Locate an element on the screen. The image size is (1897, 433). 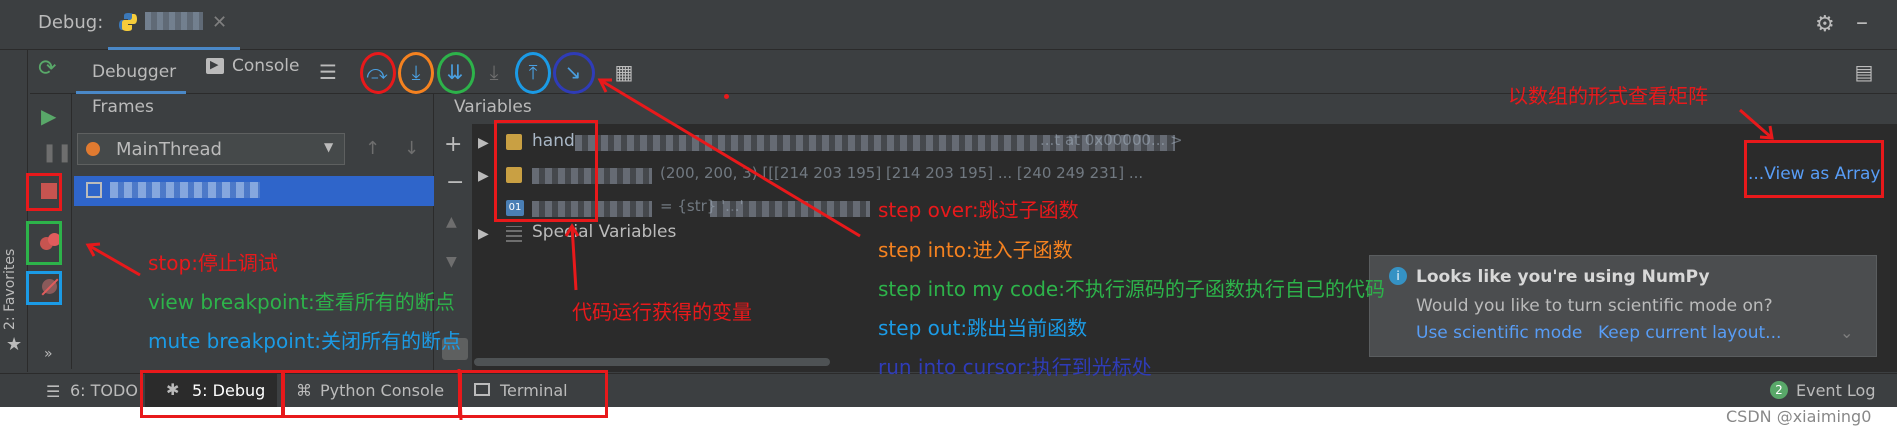
favorites-star-icon: ★ is located at coordinates (14, 344).